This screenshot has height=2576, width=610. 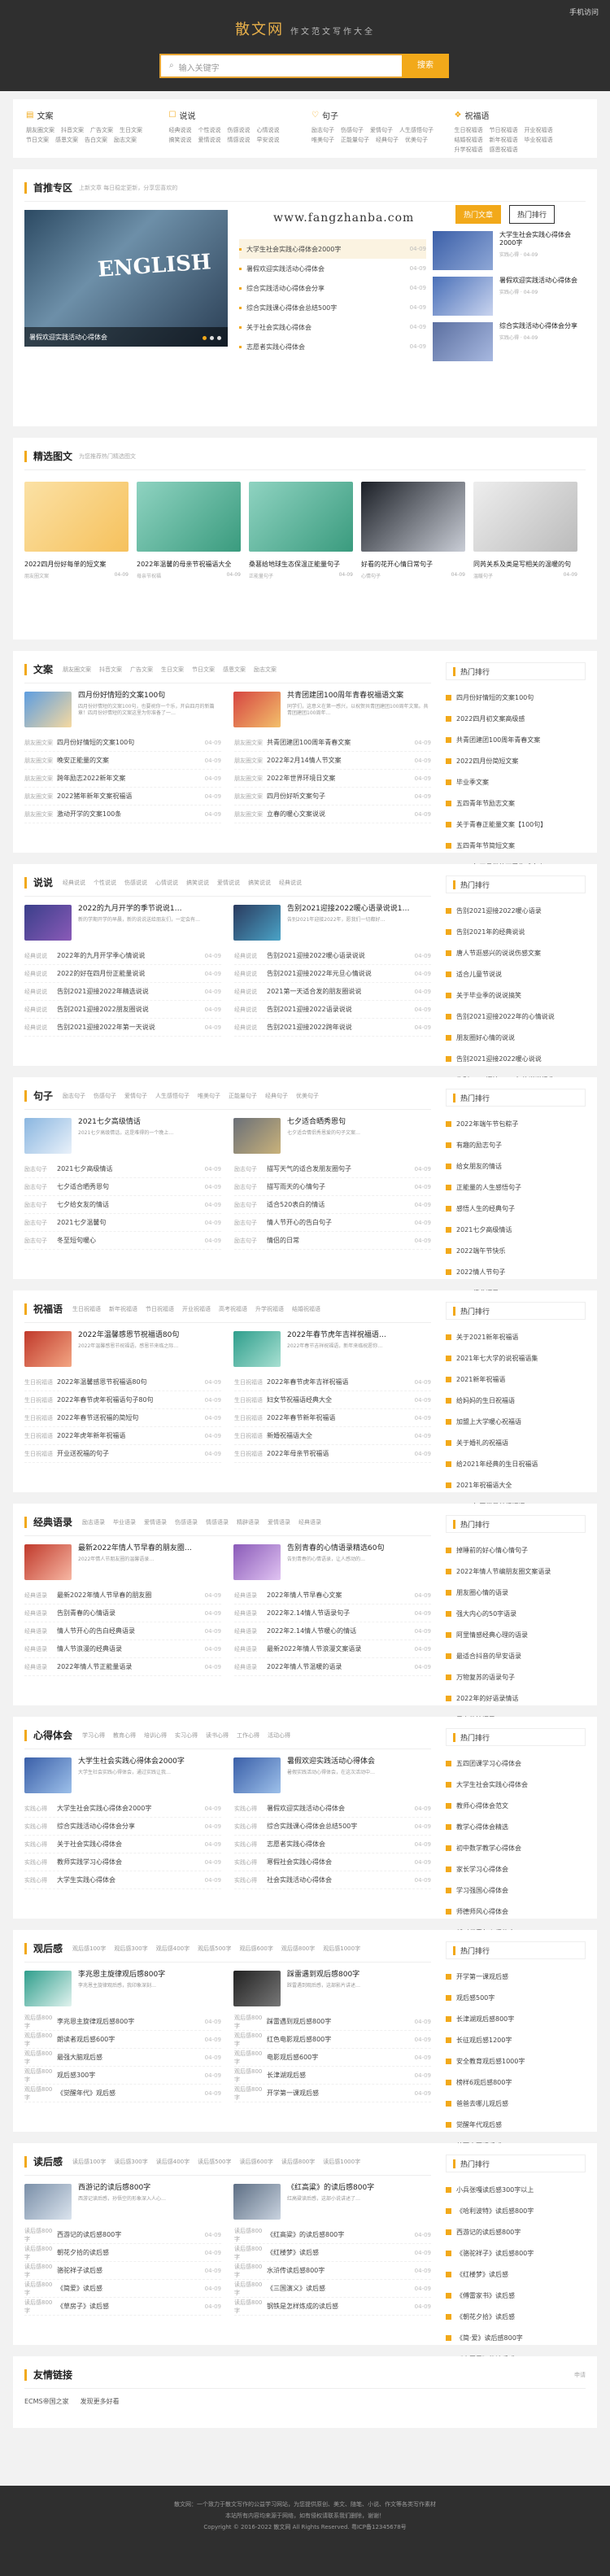 What do you see at coordinates (332, 2307) in the screenshot?
I see `article-row: 读后感800字 钢铁是怎样炼成的读后感 04-09` at bounding box center [332, 2307].